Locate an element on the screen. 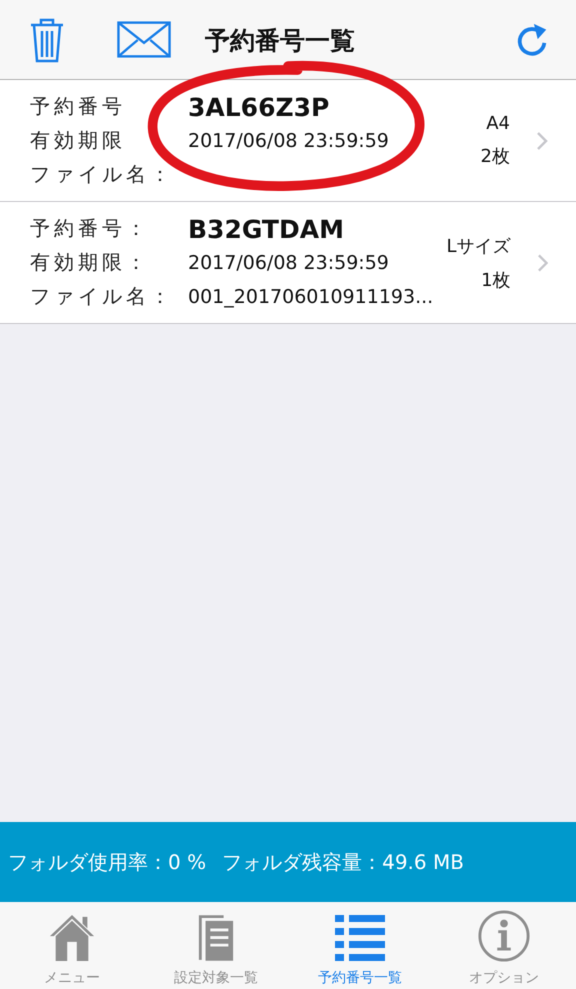 The image size is (576, 989). field-label: 有効期限： is located at coordinates (90, 262).